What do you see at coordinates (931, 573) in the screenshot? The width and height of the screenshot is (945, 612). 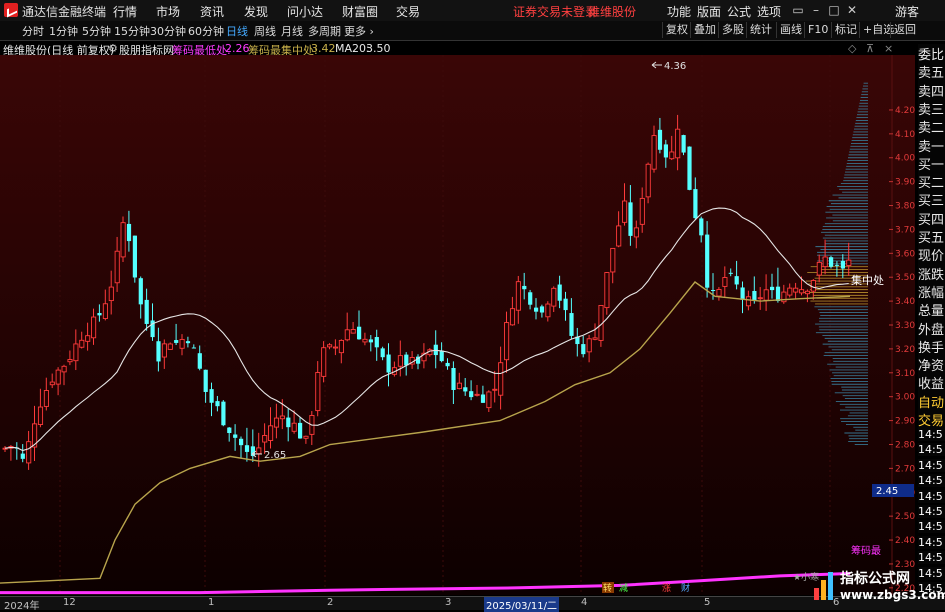 I see `tick-time-9: 14:5` at bounding box center [931, 573].